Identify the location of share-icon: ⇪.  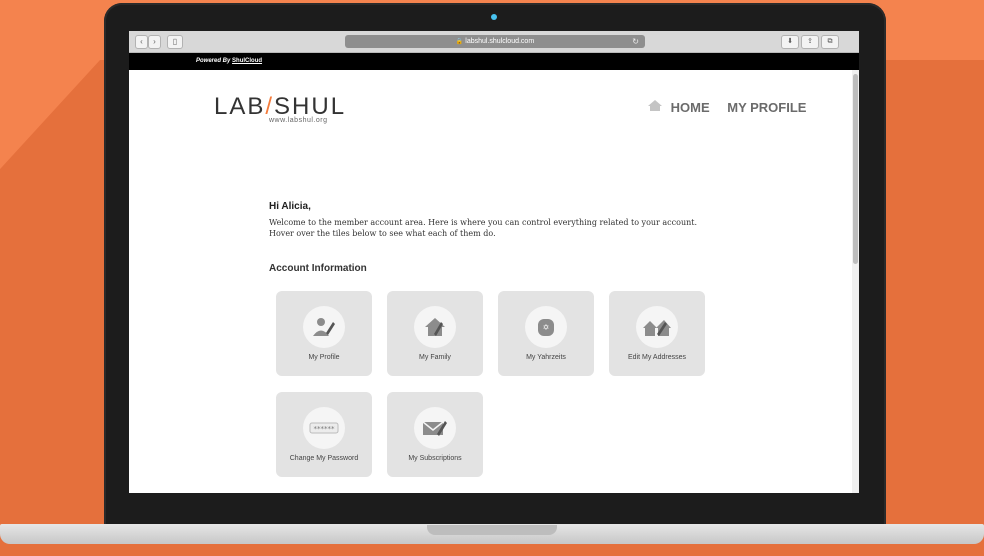
(810, 41).